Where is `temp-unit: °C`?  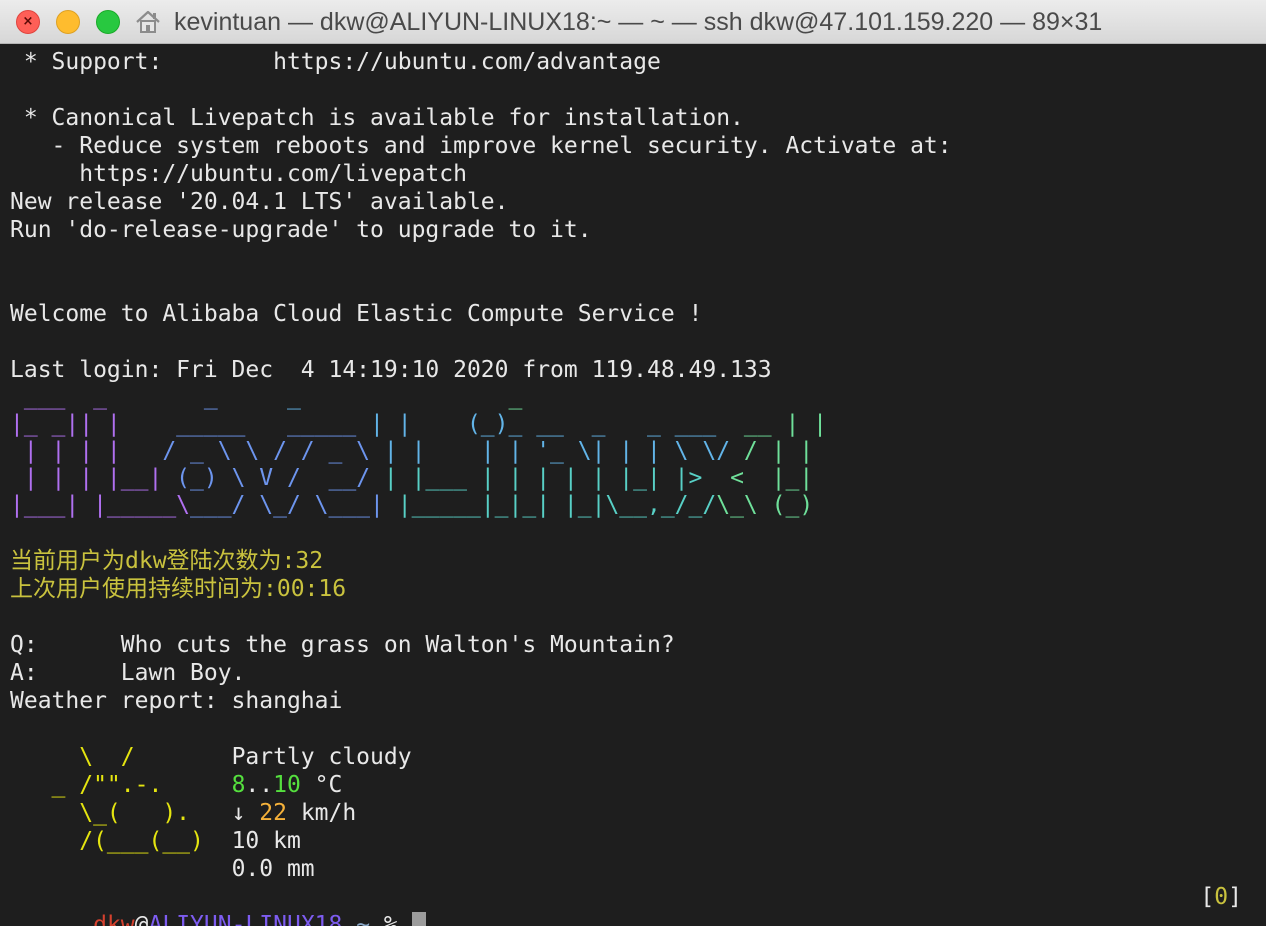 temp-unit: °C is located at coordinates (321, 785).